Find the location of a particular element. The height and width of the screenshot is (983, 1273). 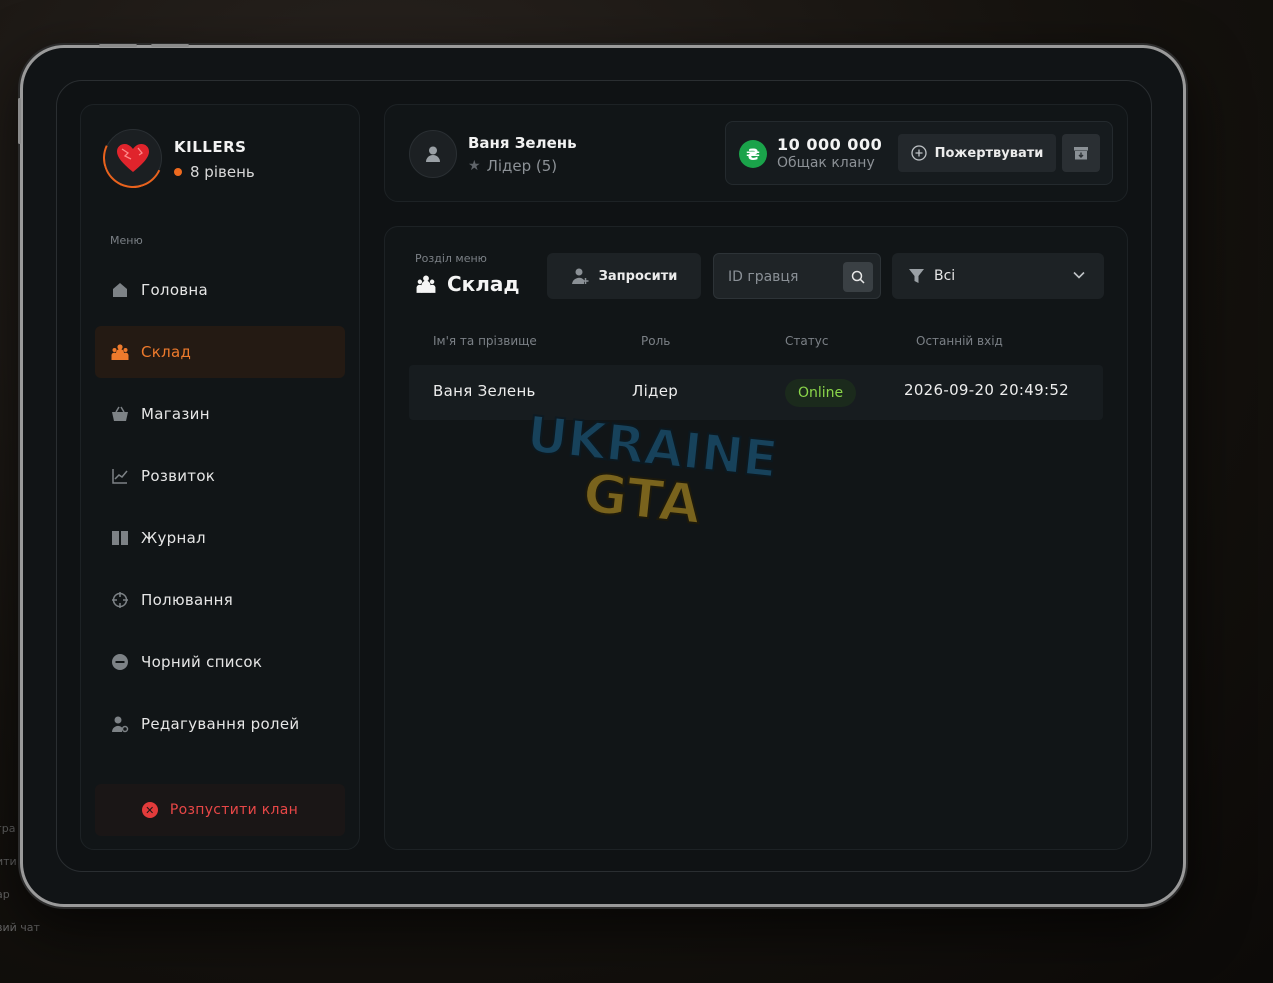

column-header-name: Ім'я та прізвище is located at coordinates (485, 341).